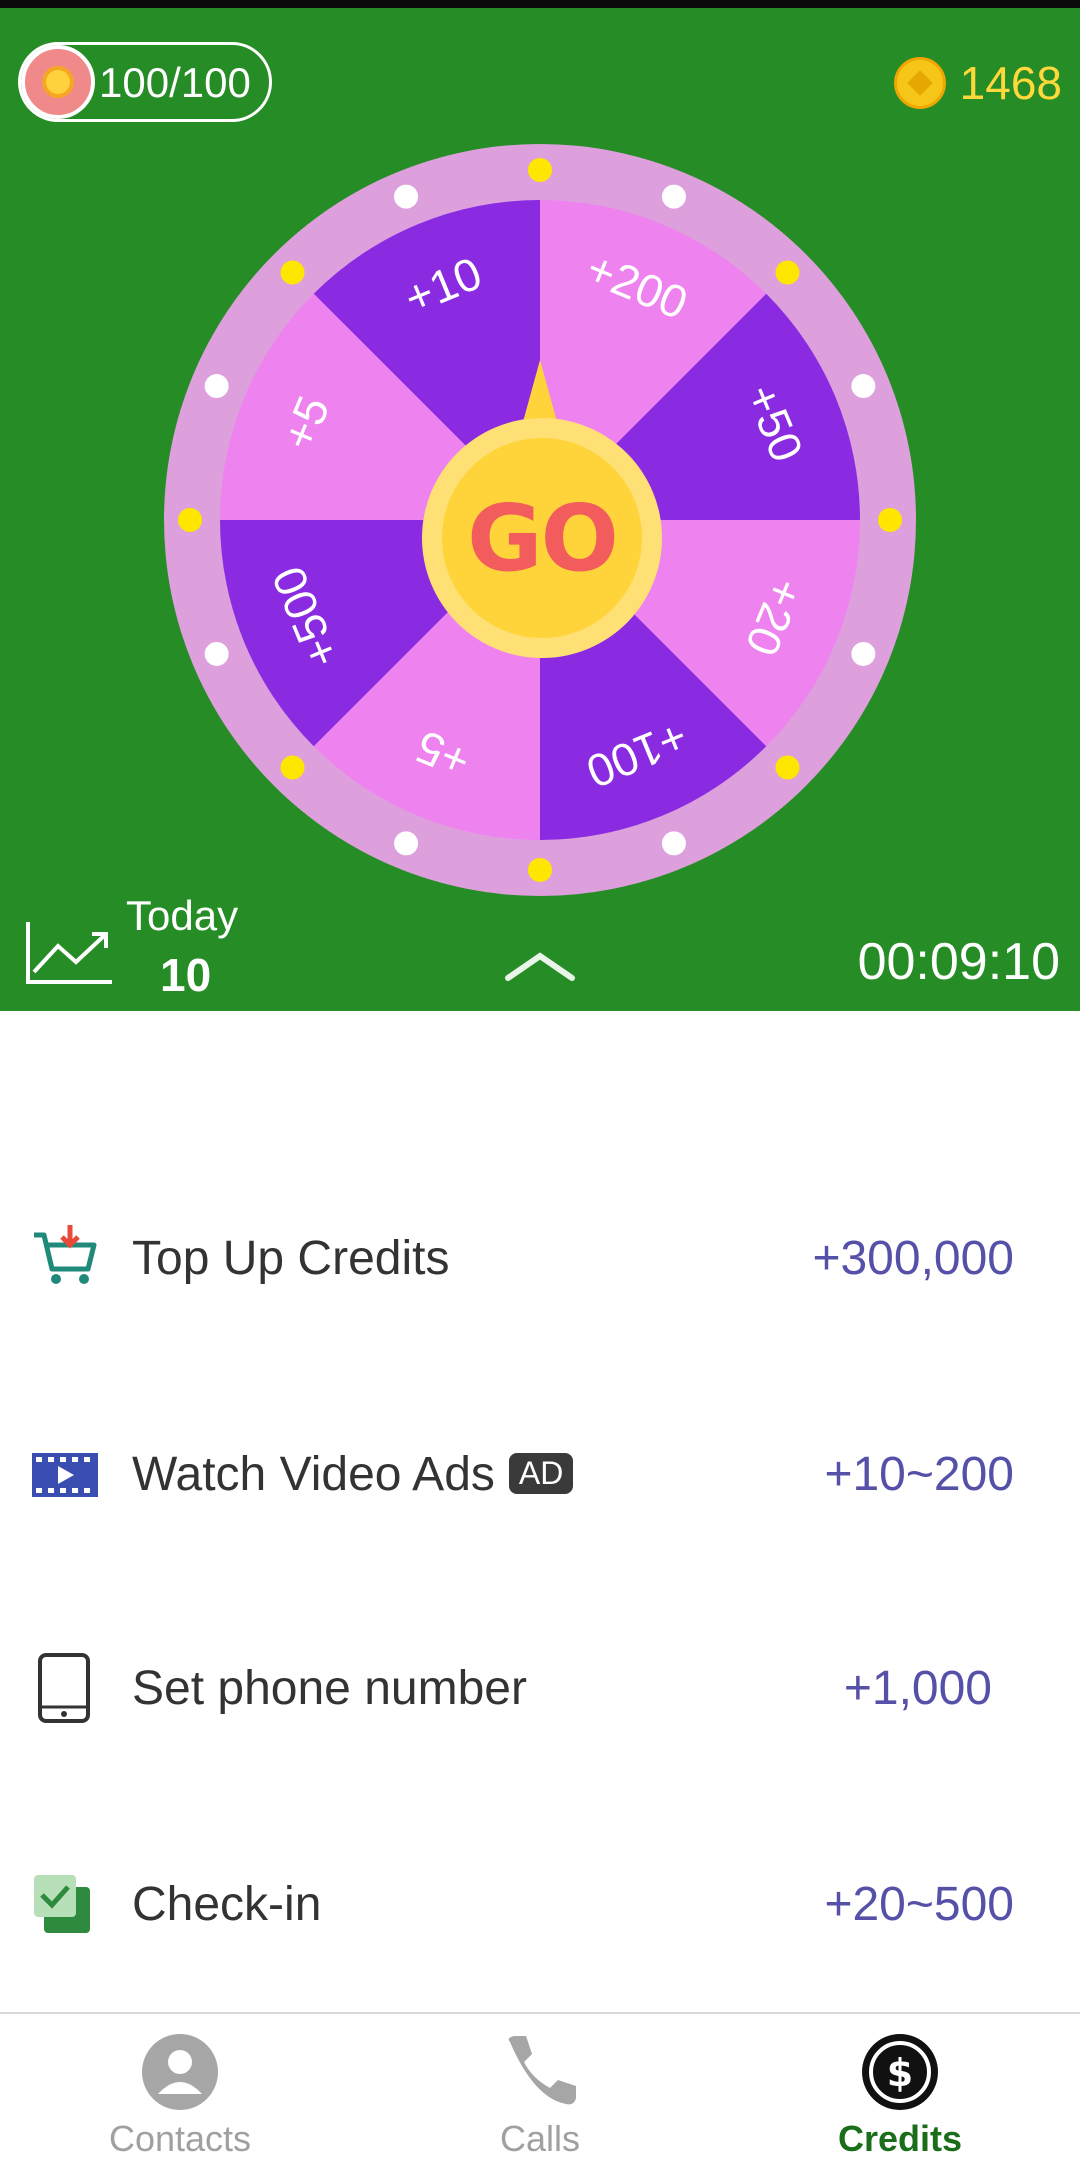 The image size is (1080, 2160). Describe the element at coordinates (182, 915) in the screenshot. I see `today-label: Today` at that location.